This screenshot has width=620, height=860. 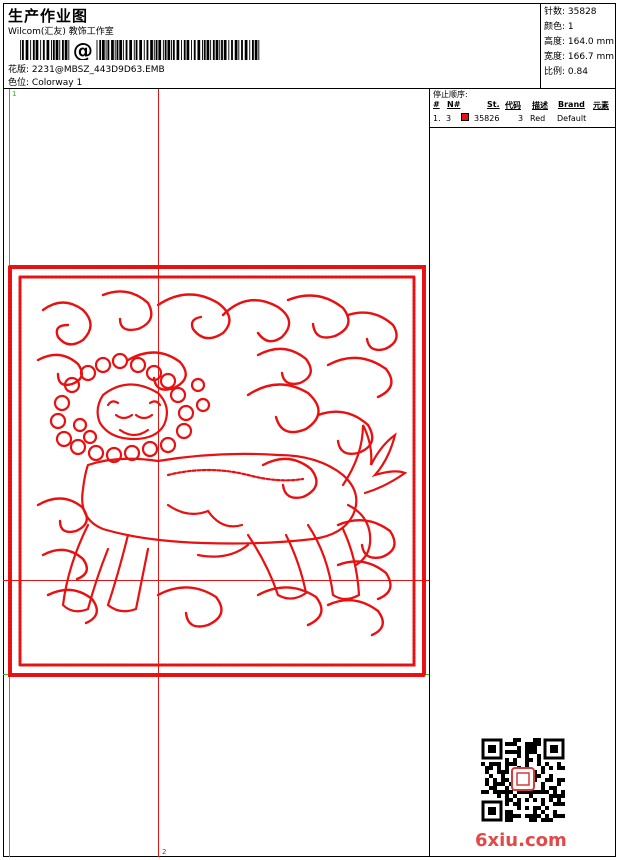 What do you see at coordinates (487, 118) in the screenshot?
I see `row-stitches: 35826` at bounding box center [487, 118].